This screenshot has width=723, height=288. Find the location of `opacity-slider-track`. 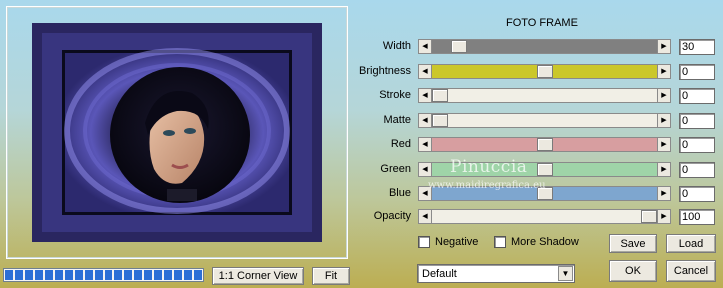

opacity-slider-track is located at coordinates (544, 216).